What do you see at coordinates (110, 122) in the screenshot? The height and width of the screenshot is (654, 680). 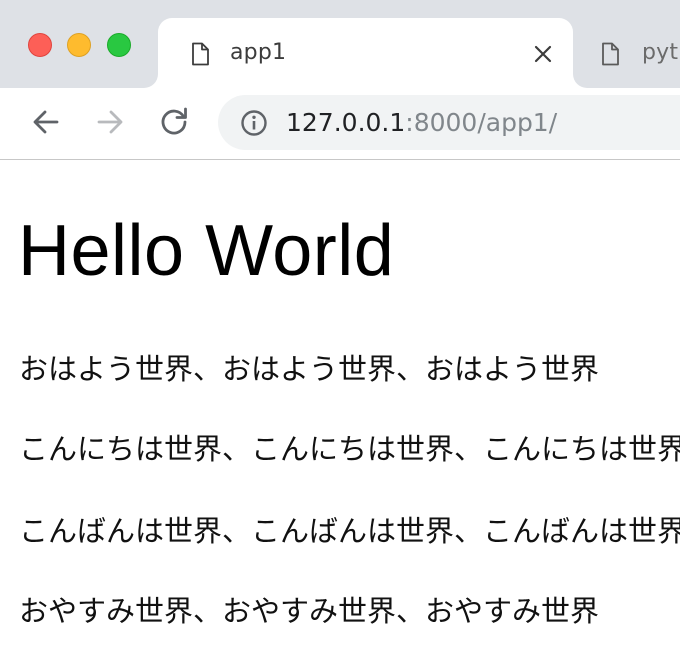 I see `forward-arrow-icon` at bounding box center [110, 122].